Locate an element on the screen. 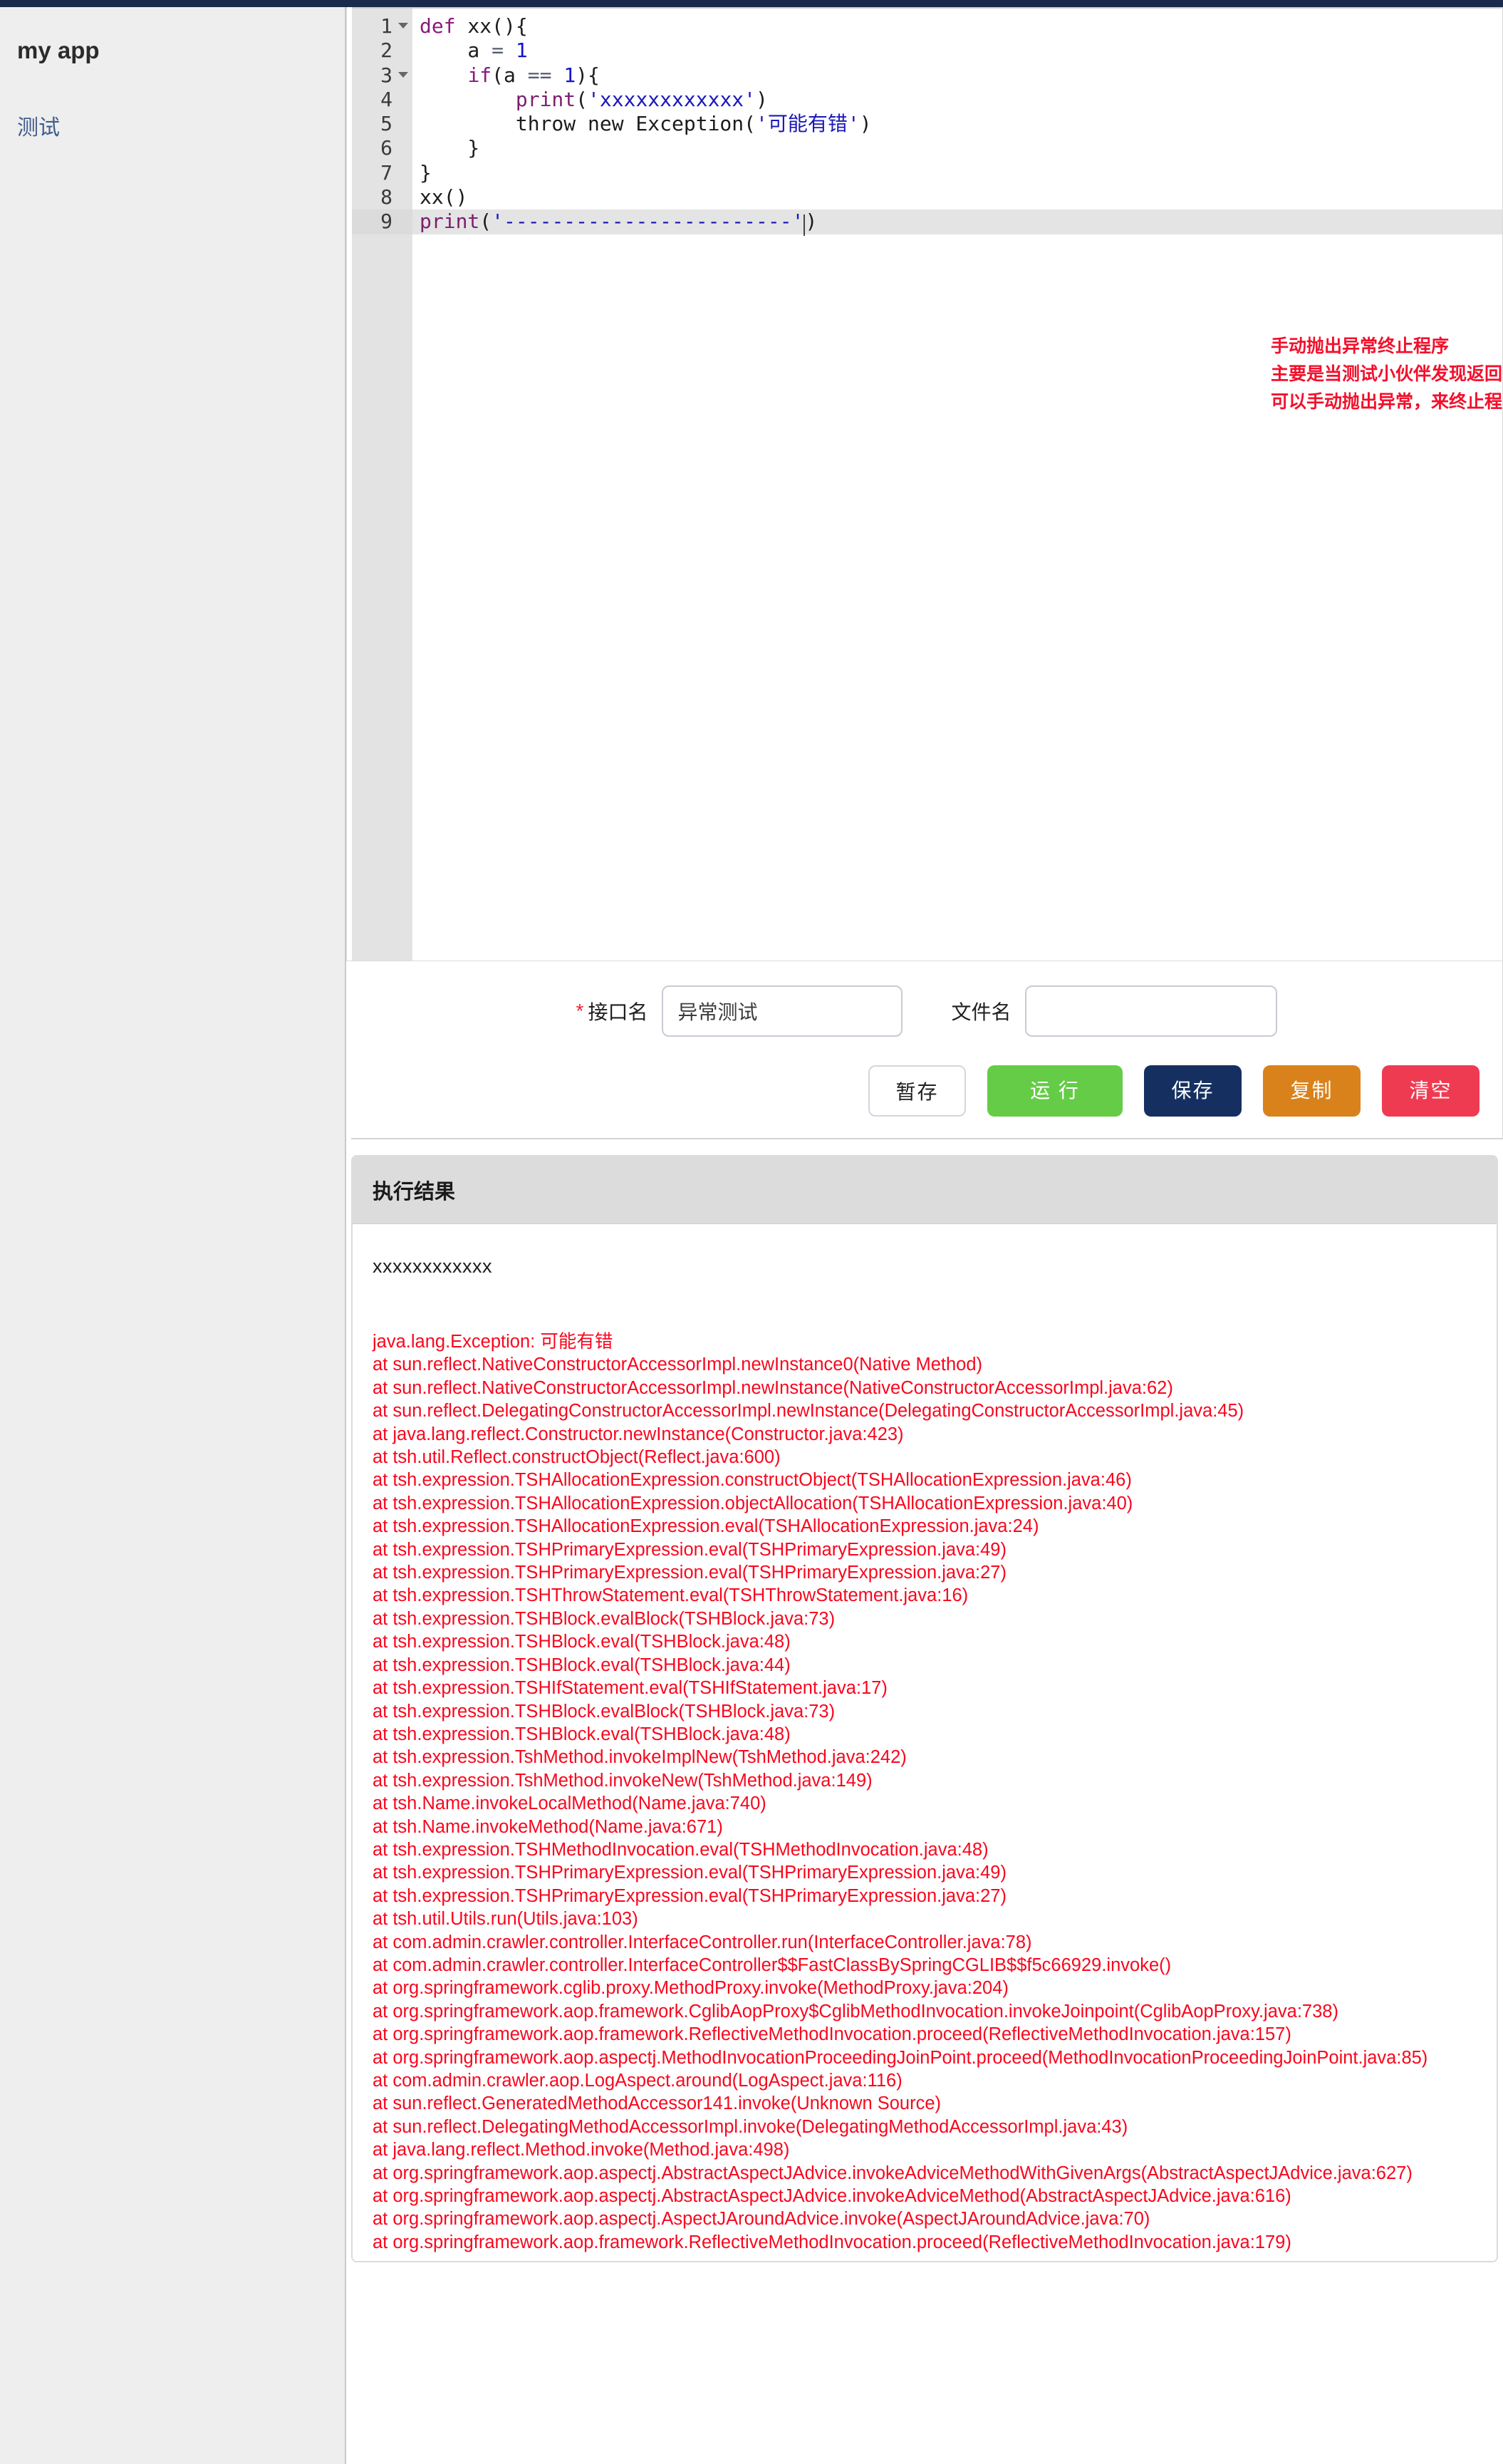 The width and height of the screenshot is (1503, 2464). stack-trace-line: at tsh.Name.invokeMethod(Name.java:671) is located at coordinates (548, 1826).